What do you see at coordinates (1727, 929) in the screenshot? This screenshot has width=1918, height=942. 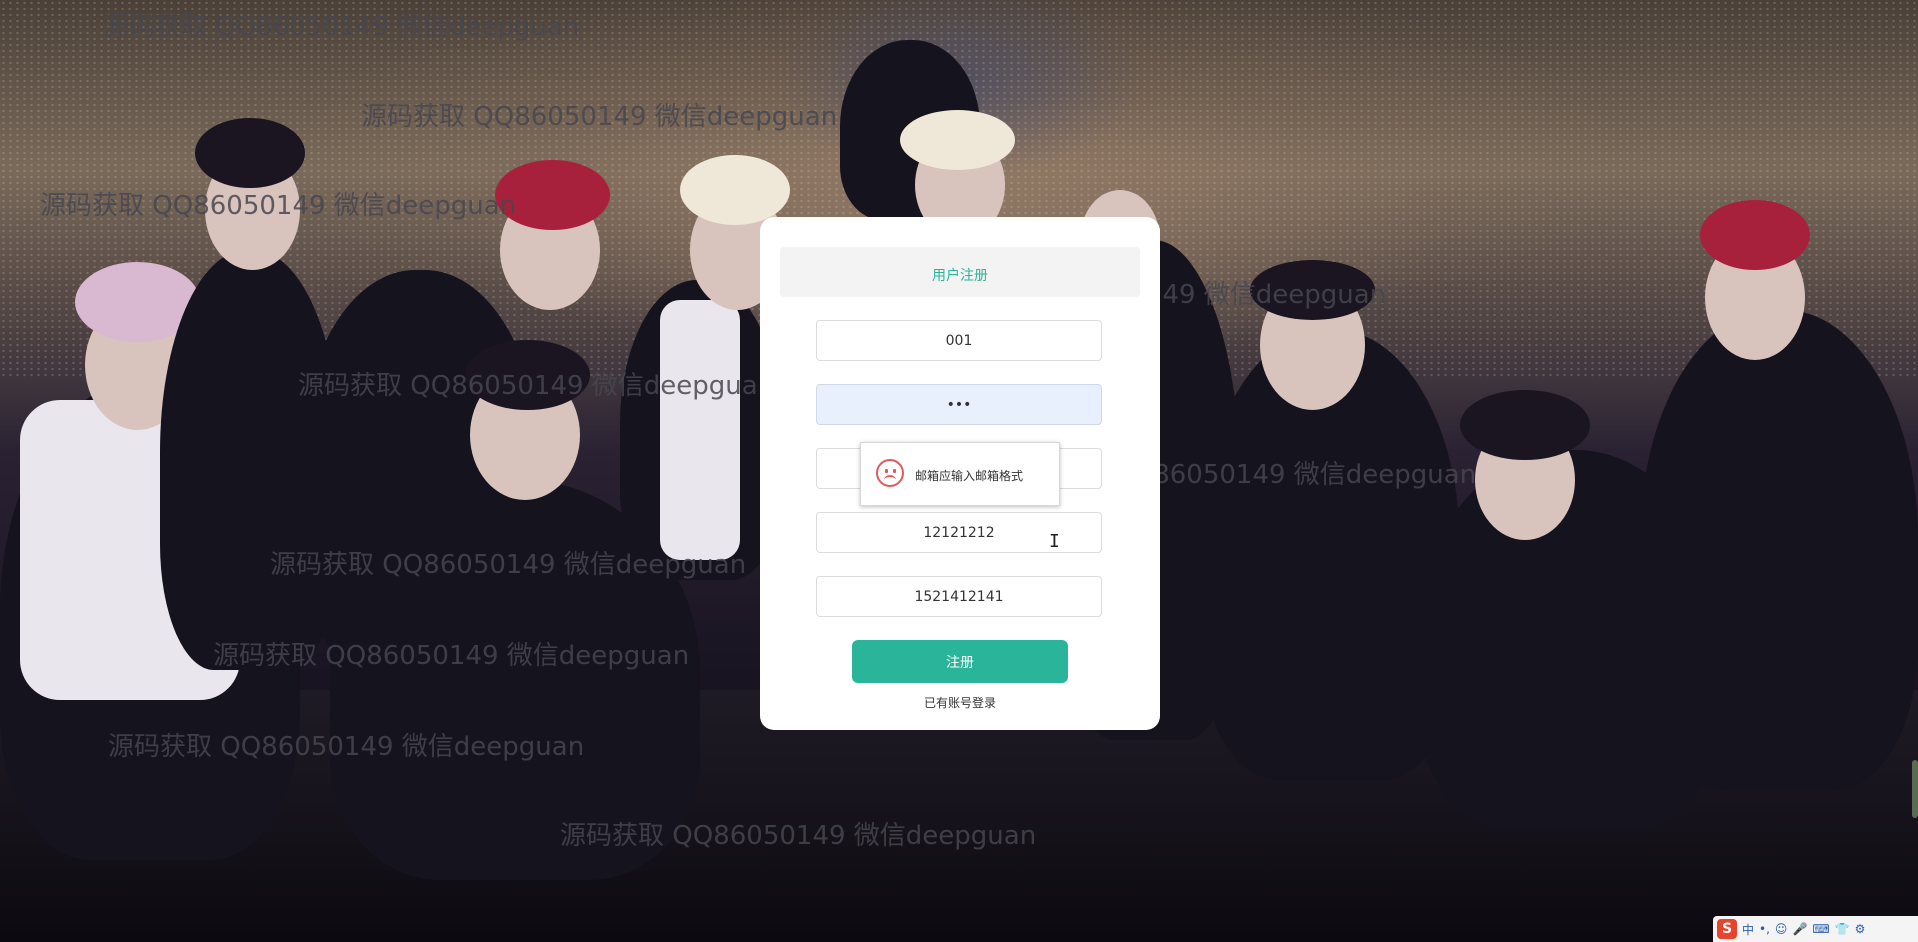 I see `sogou-logo-icon: S` at bounding box center [1727, 929].